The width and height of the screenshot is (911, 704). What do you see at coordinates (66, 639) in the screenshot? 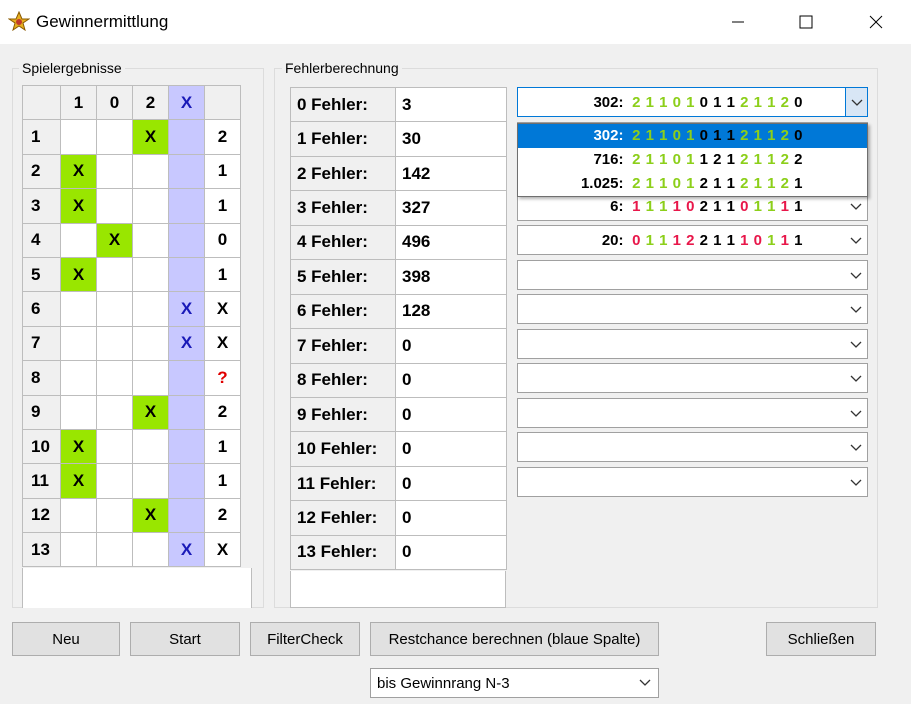
I see `neu-button: Neu` at bounding box center [66, 639].